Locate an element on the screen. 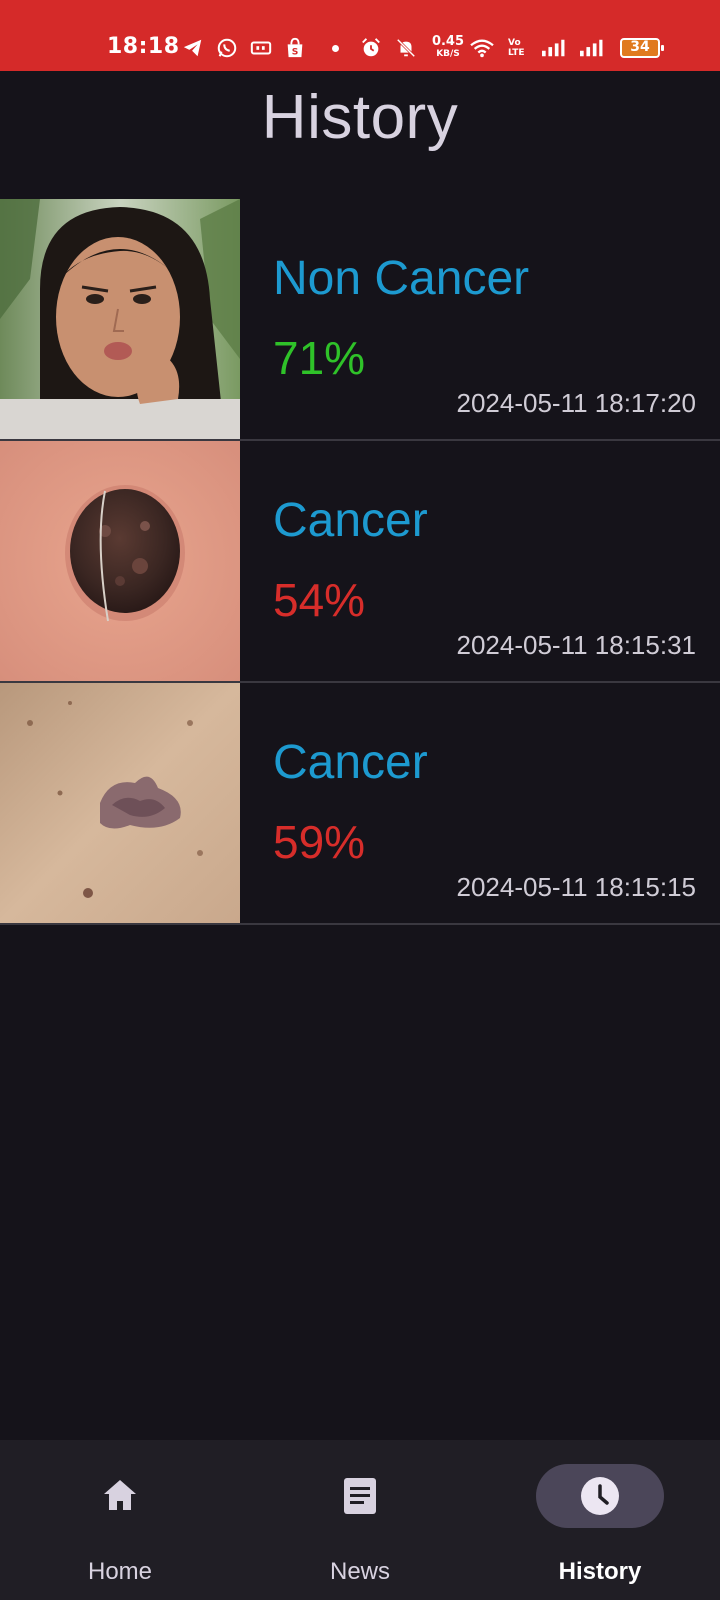  nav-label-history: History is located at coordinates (600, 1571).